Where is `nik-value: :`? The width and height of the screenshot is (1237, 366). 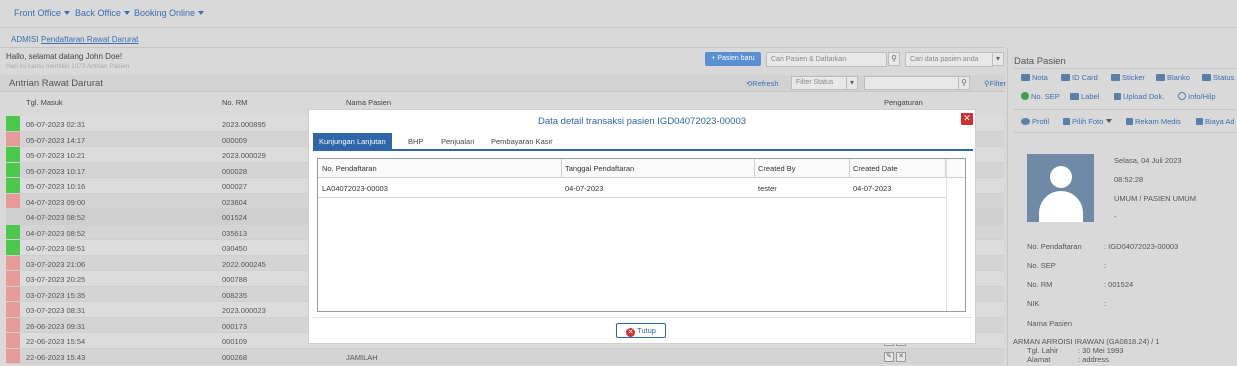 nik-value: : is located at coordinates (1105, 303).